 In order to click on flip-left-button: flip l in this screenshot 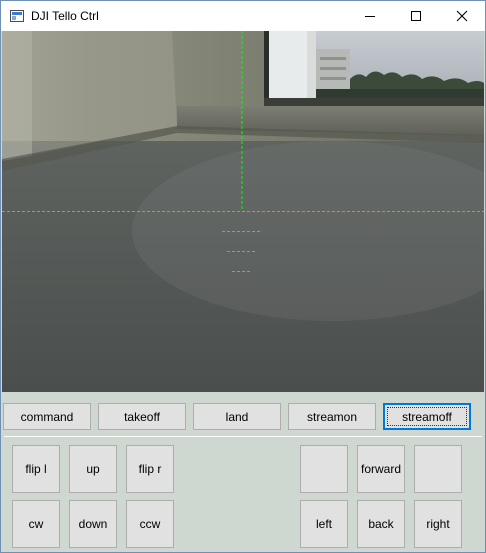, I will do `click(36, 469)`.